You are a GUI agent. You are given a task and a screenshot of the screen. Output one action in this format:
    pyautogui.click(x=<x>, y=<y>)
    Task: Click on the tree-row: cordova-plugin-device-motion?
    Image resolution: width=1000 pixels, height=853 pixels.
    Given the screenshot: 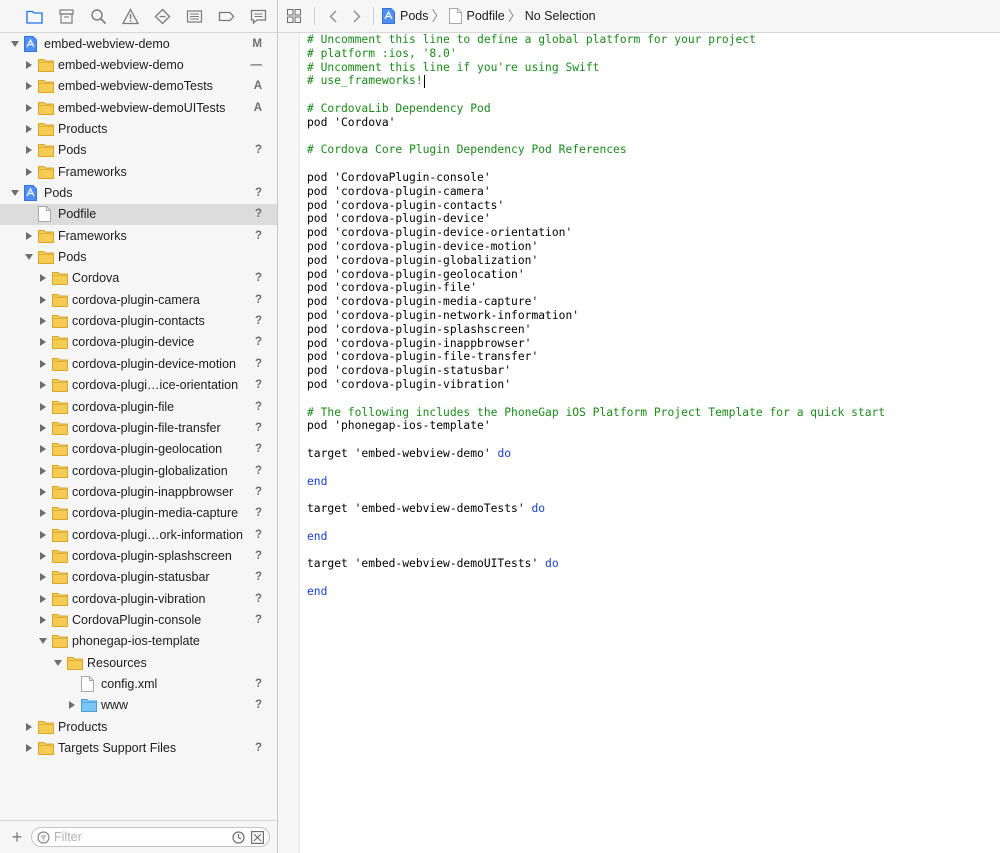 What is the action you would take?
    pyautogui.click(x=138, y=363)
    